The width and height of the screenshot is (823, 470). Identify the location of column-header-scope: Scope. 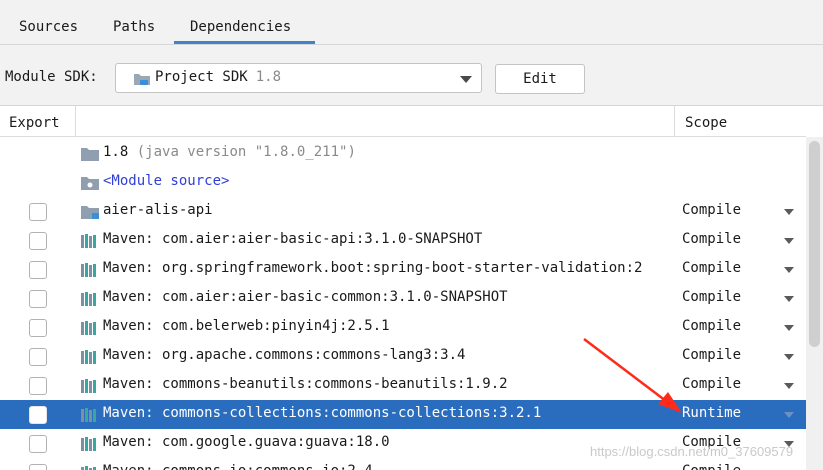
(706, 123).